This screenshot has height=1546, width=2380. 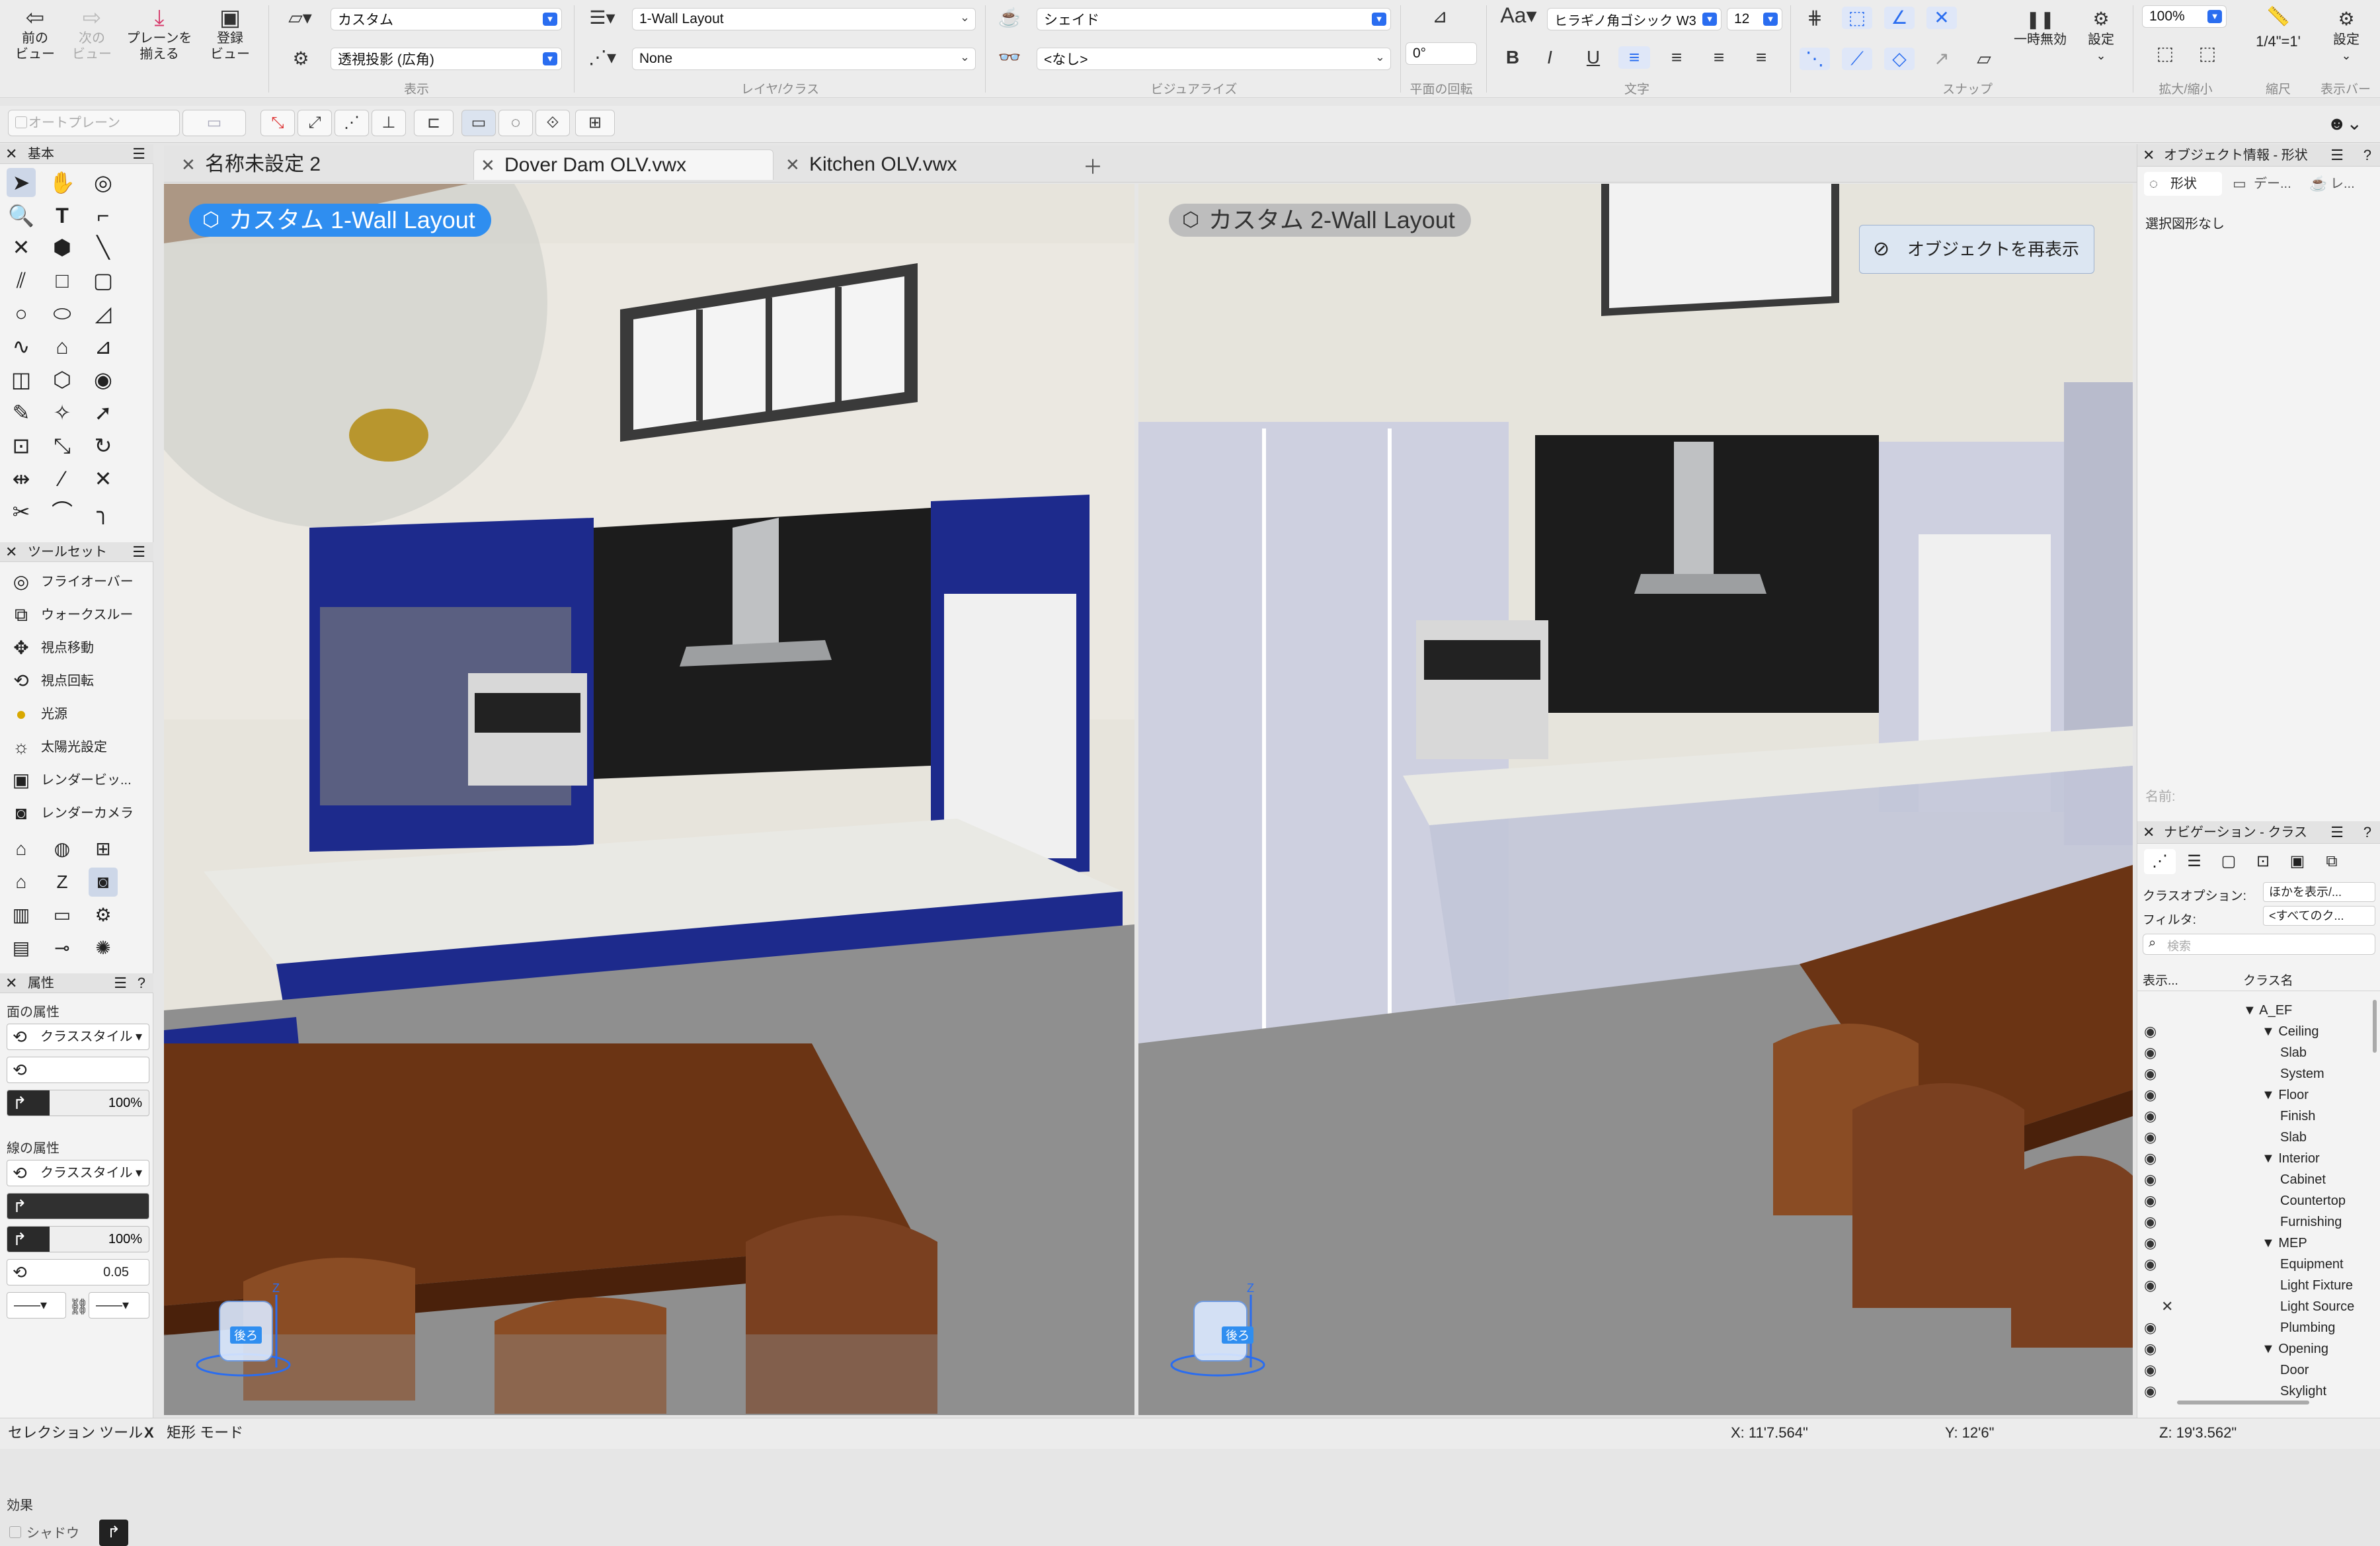 I want to click on furniture-icon: ▤, so click(x=21, y=948).